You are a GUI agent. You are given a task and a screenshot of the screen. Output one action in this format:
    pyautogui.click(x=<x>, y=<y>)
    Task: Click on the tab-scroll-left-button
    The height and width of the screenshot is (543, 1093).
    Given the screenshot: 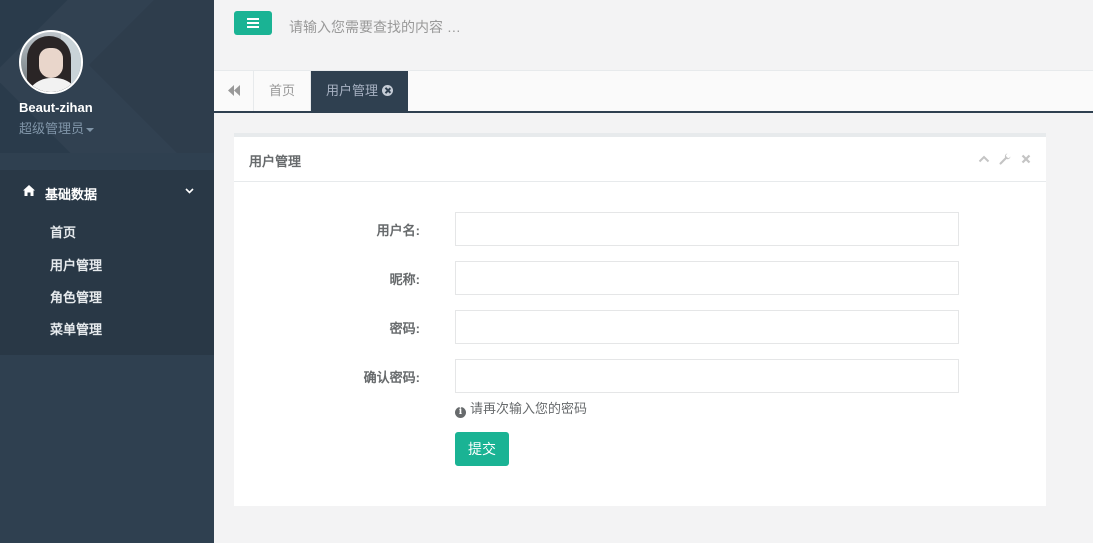 What is the action you would take?
    pyautogui.click(x=234, y=91)
    